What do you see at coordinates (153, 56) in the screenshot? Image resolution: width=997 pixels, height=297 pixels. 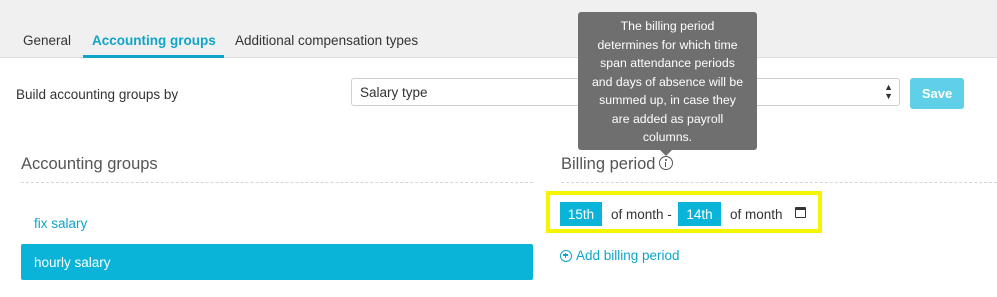 I see `active-tab-indicator` at bounding box center [153, 56].